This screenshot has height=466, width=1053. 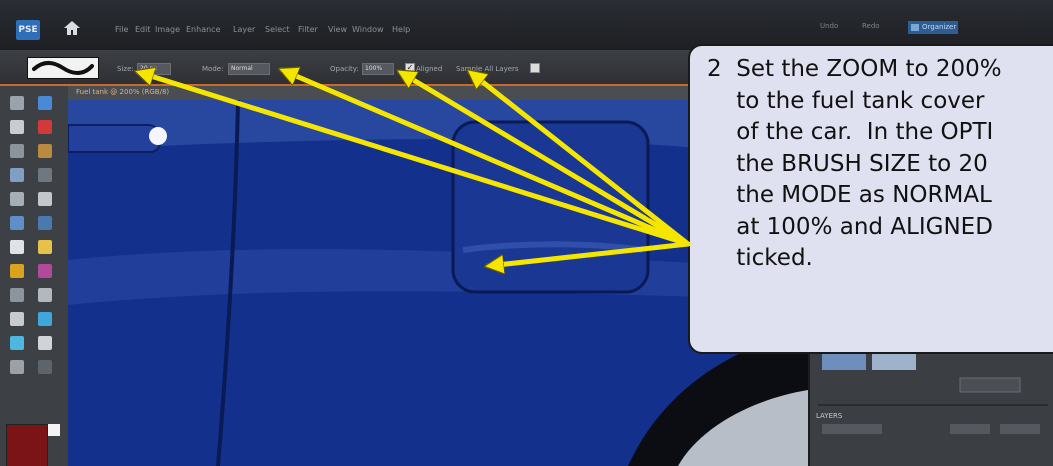 I want to click on arrow-to-fuel-cover, so click(x=589, y=253).